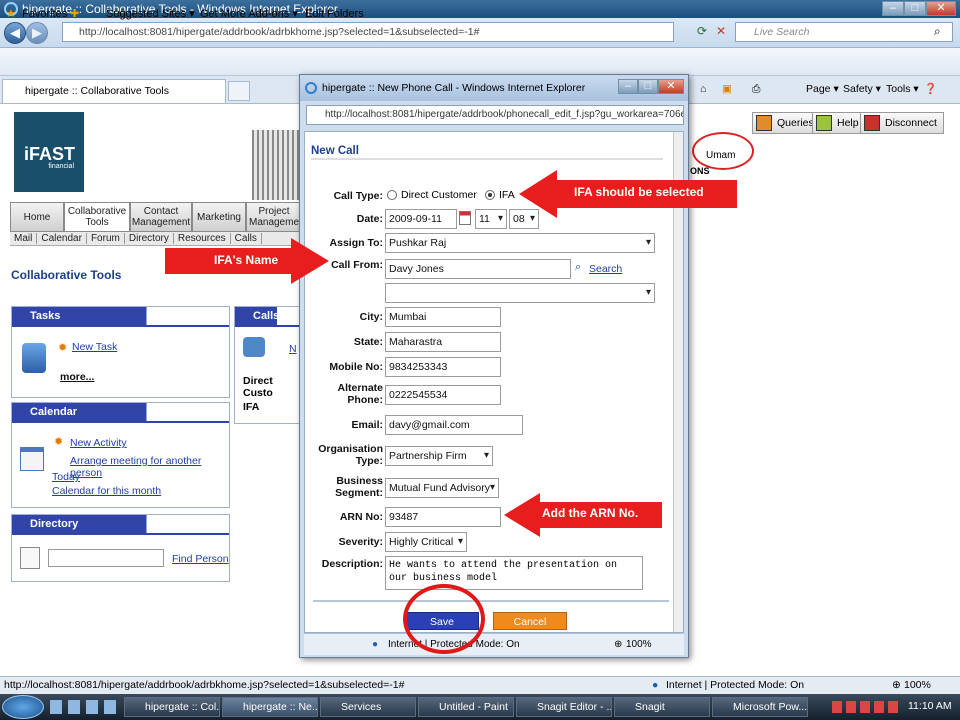 The height and width of the screenshot is (720, 960). I want to click on feeds-icon: ▣, so click(727, 89).